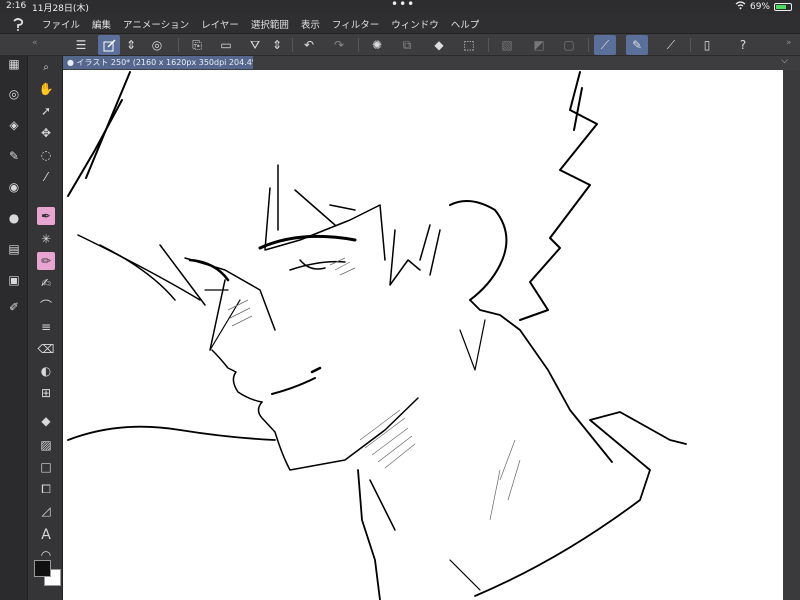 This screenshot has height=600, width=800. What do you see at coordinates (14, 156) in the screenshot?
I see `tool-property-icon: ✎` at bounding box center [14, 156].